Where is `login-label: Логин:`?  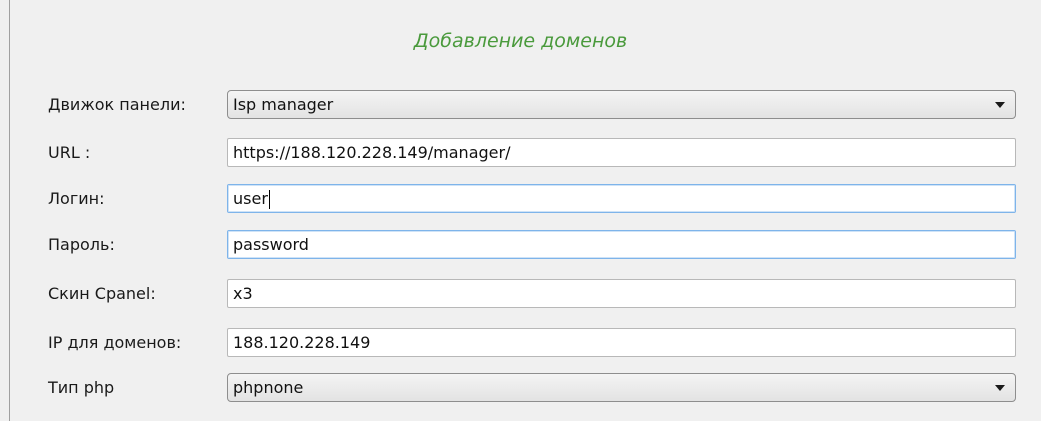 login-label: Логин: is located at coordinates (76, 198).